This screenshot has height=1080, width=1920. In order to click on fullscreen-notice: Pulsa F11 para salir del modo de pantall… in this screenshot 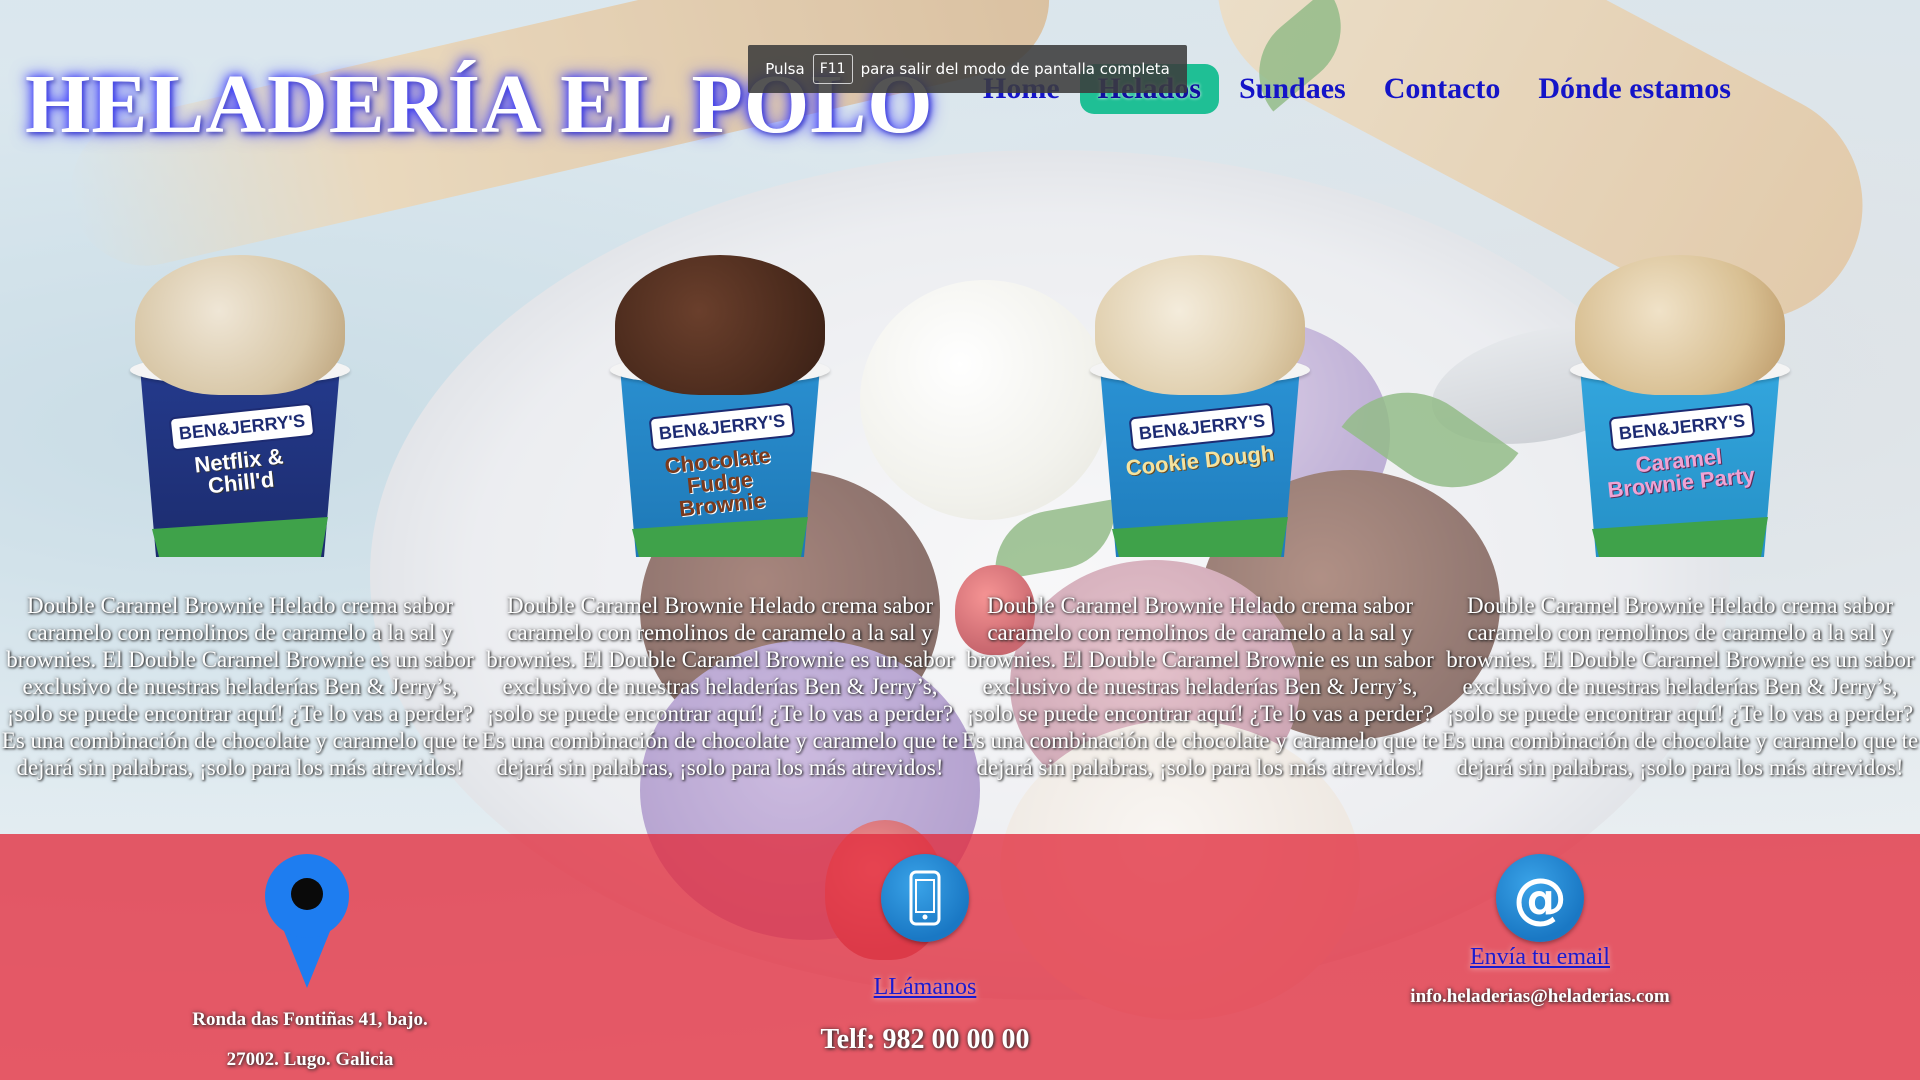, I will do `click(967, 69)`.